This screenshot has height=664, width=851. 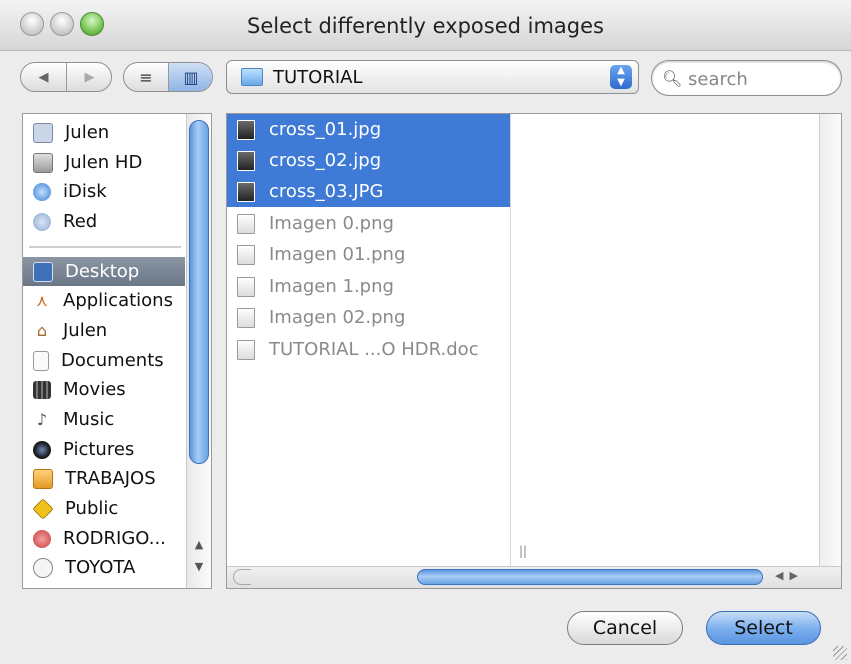 I want to click on sidebar-item-label: iDisk, so click(x=85, y=191).